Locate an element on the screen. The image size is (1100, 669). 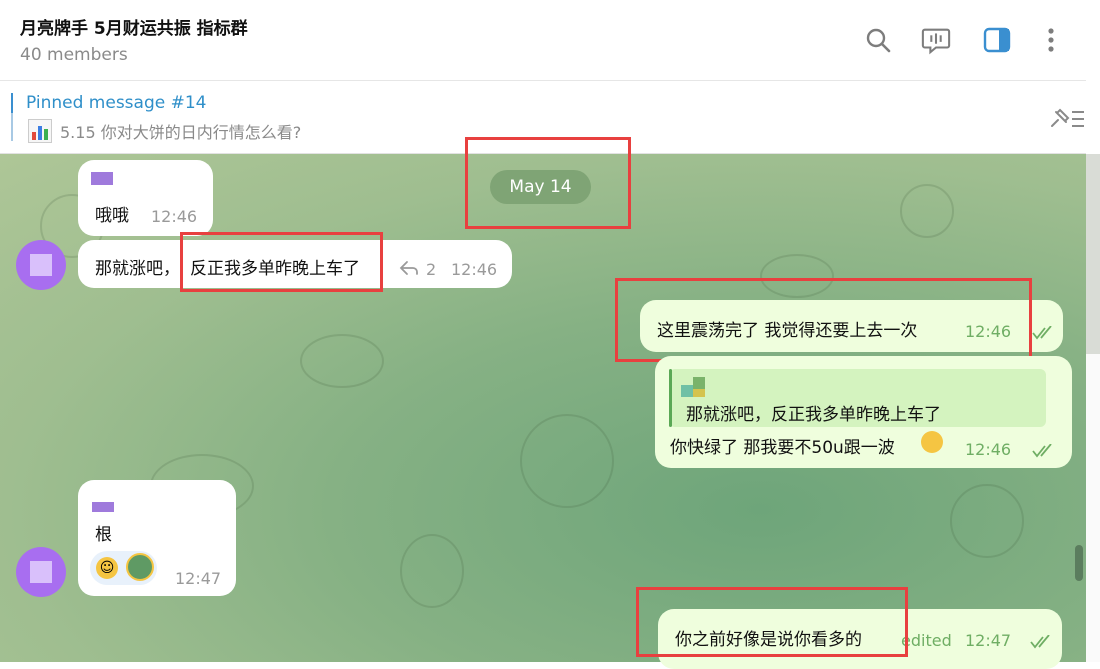
message-bubble: 那就涨吧， 反正我多单昨晚上车了 2 12:46 is located at coordinates (295, 264).